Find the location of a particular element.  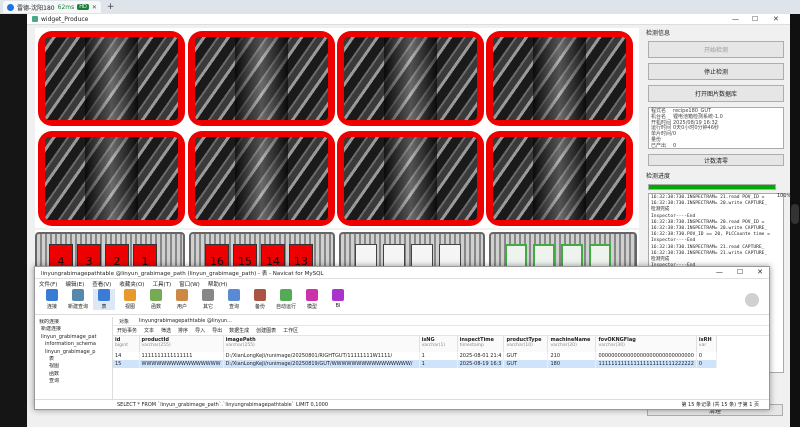

column-header: id bigint is located at coordinates (126, 344).